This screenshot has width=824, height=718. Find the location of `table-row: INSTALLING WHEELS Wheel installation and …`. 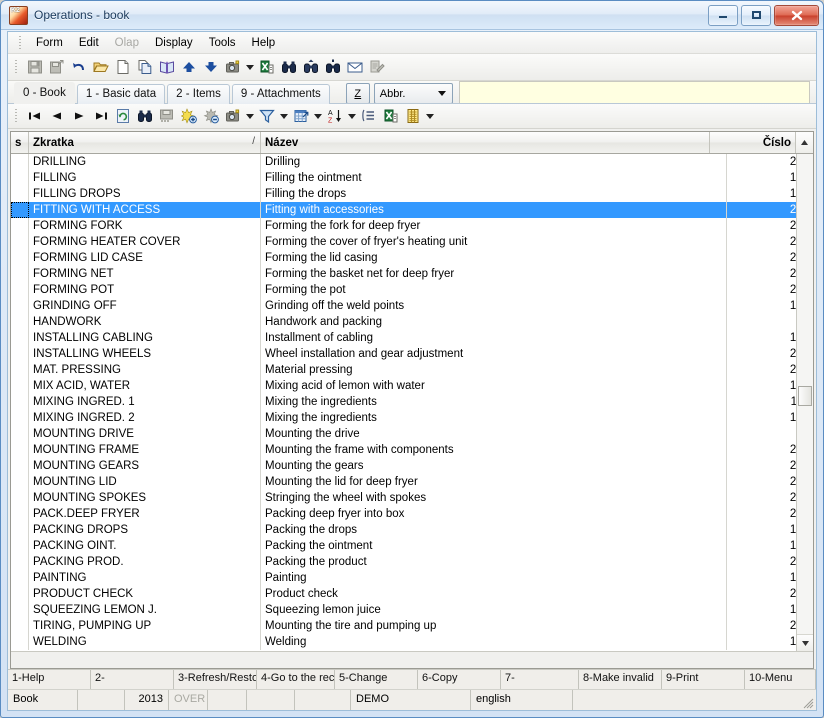

table-row: INSTALLING WHEELS Wheel installation and … is located at coordinates (412, 354).